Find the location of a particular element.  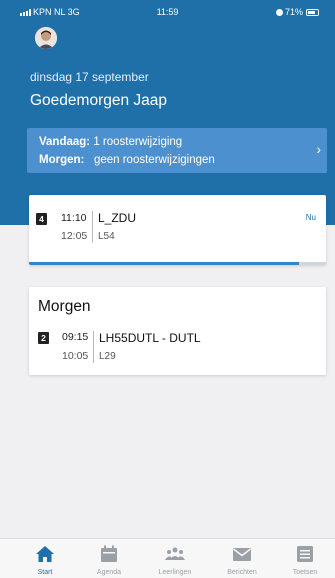

tab-agenda: Agenda is located at coordinates (109, 558).